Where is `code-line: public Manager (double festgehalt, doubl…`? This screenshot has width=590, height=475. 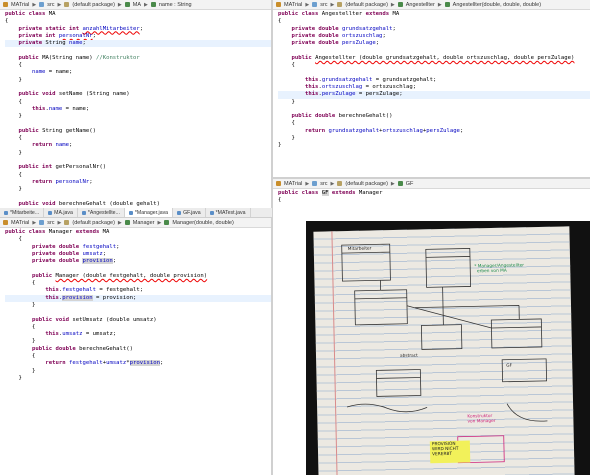 code-line: public Manager (double festgehalt, doubl… is located at coordinates (138, 276).